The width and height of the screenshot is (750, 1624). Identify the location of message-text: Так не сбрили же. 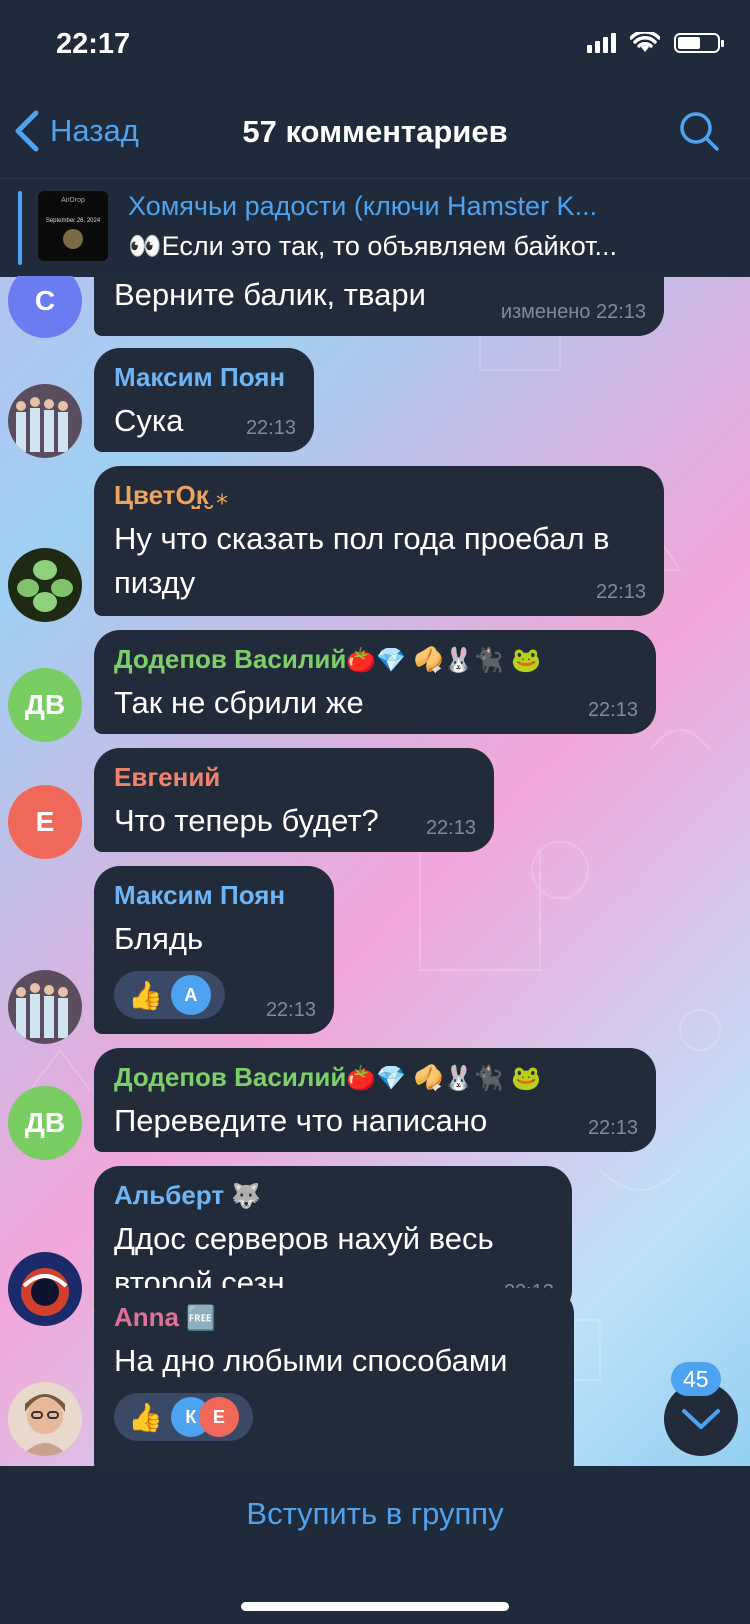
(239, 702).